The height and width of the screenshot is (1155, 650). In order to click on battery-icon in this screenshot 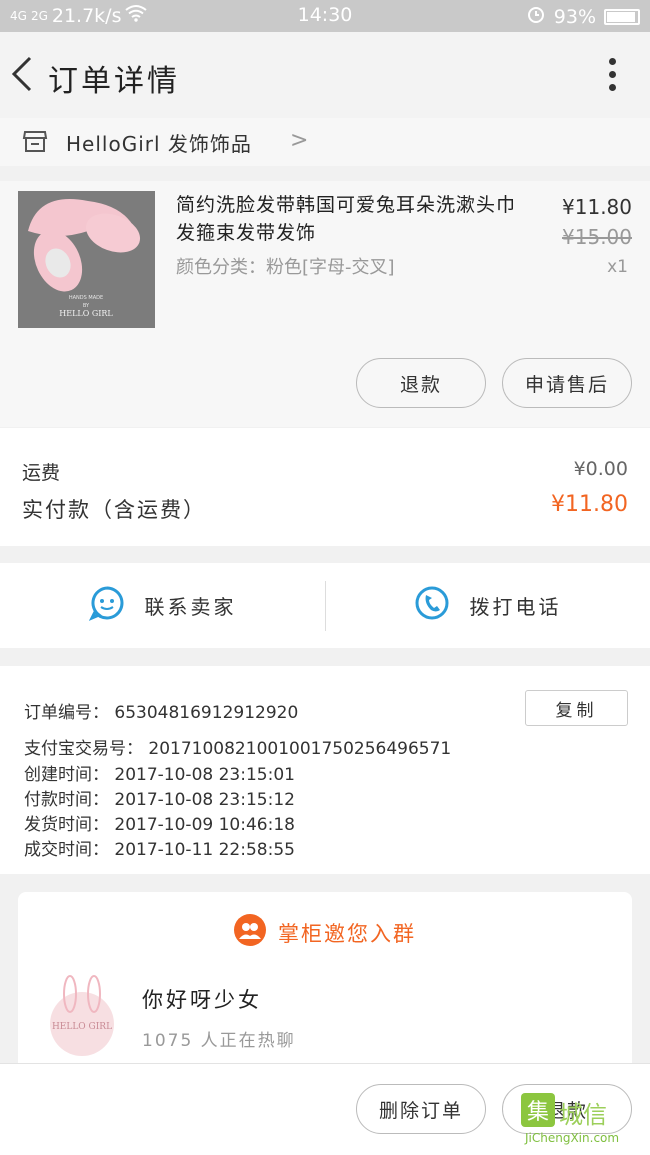, I will do `click(622, 16)`.